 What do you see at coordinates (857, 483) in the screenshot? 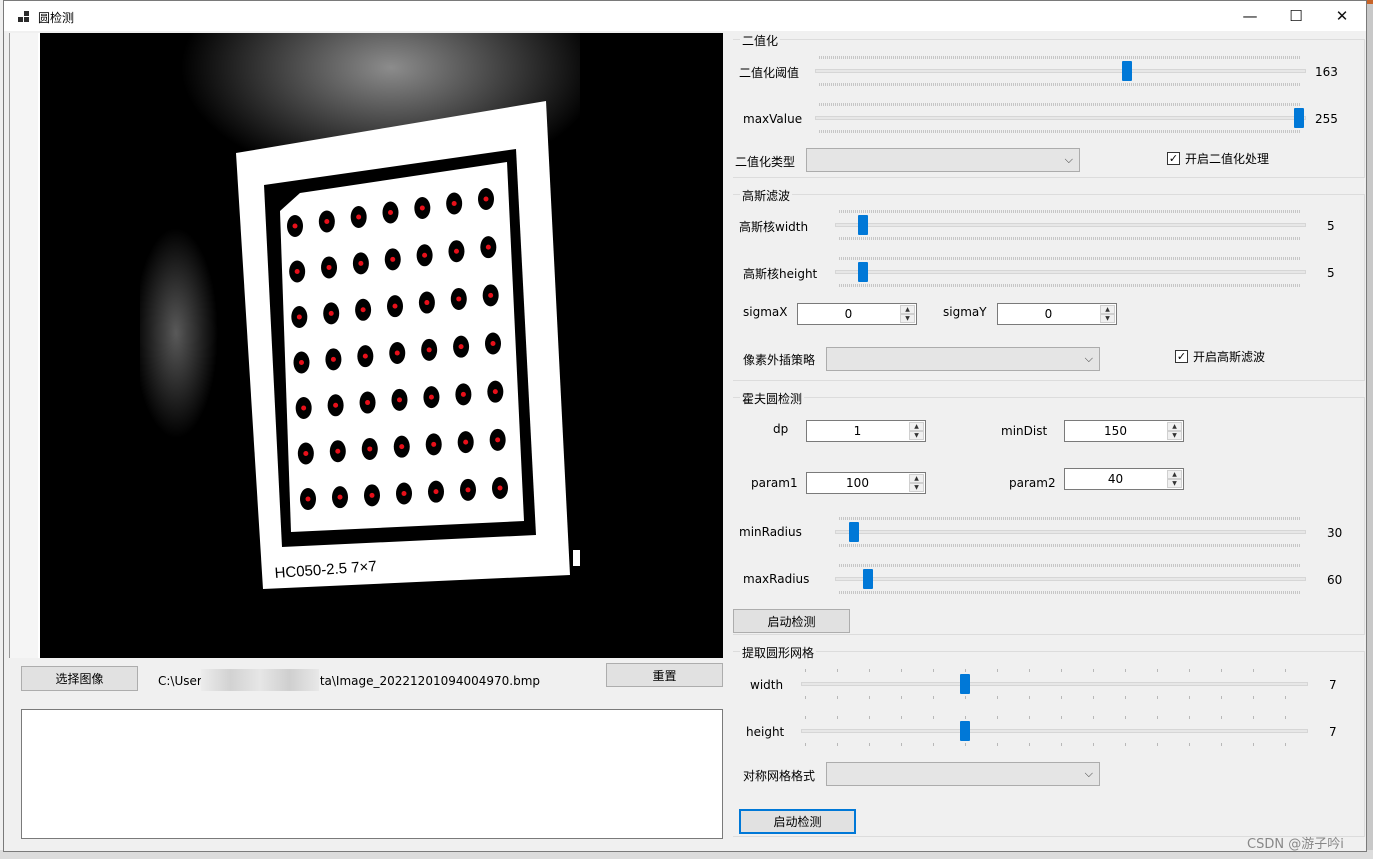
I see `param1-value: 100` at bounding box center [857, 483].